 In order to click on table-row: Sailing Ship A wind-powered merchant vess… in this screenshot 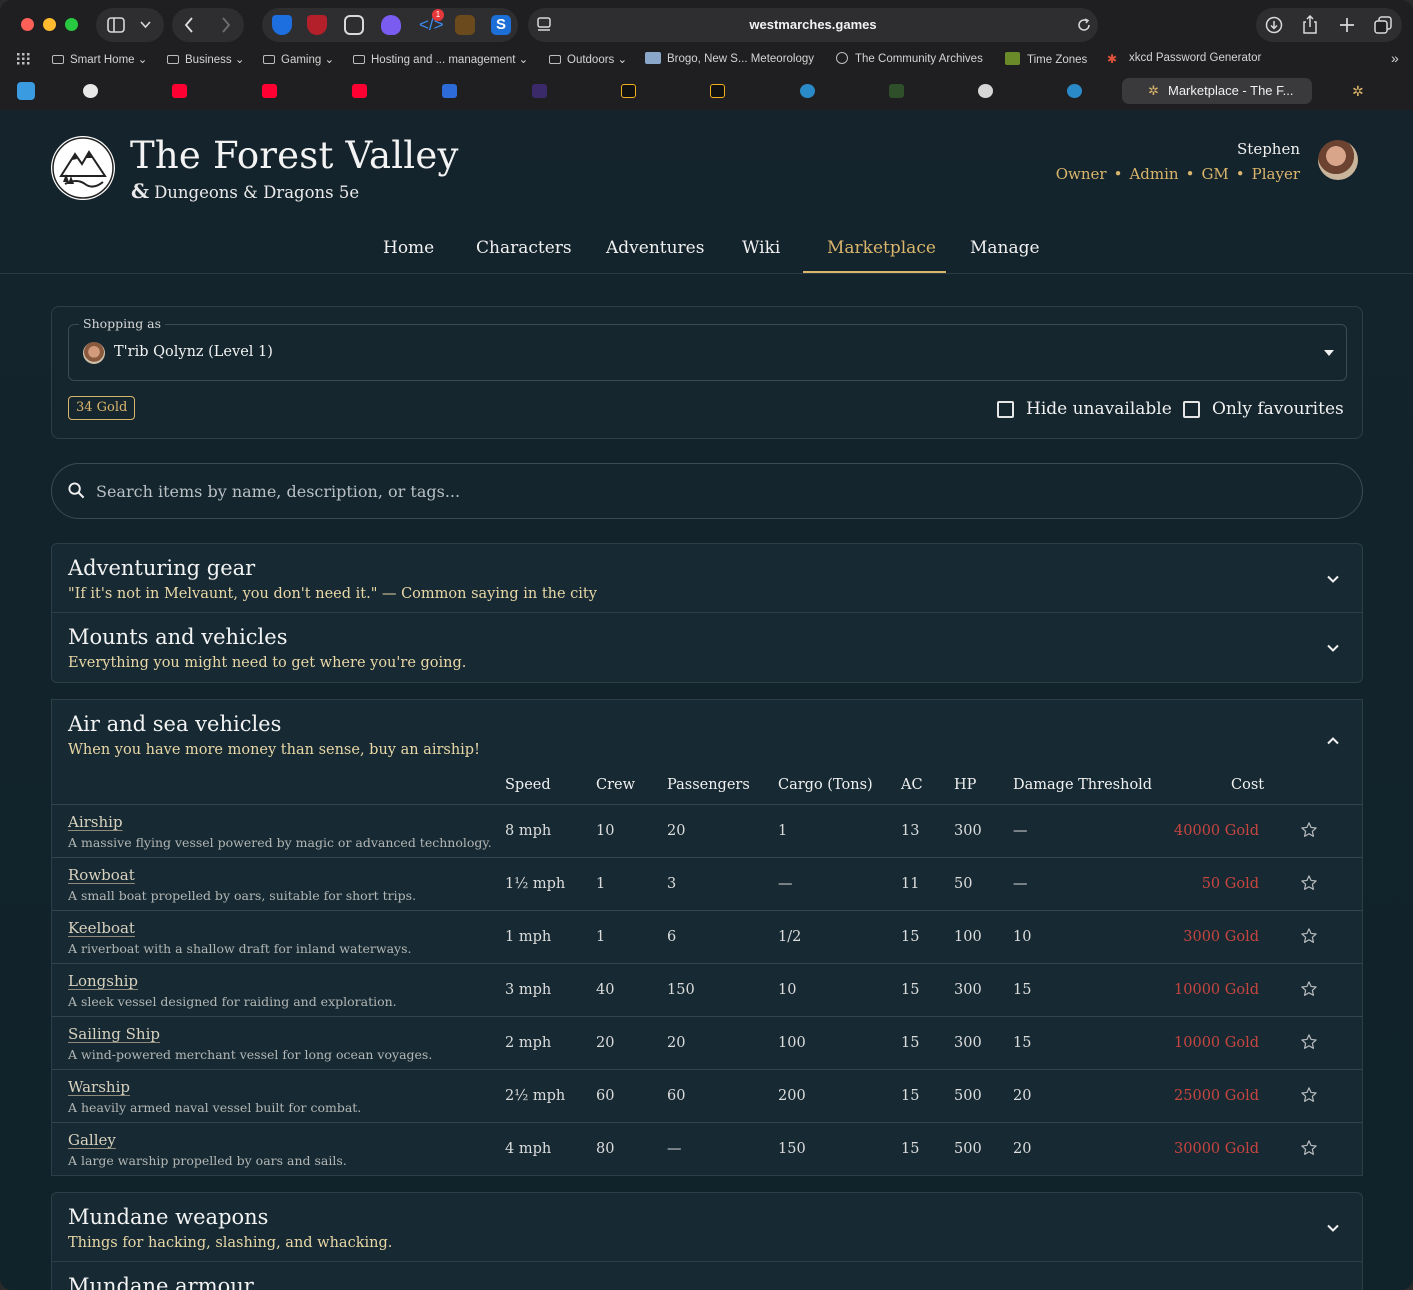, I will do `click(707, 1042)`.